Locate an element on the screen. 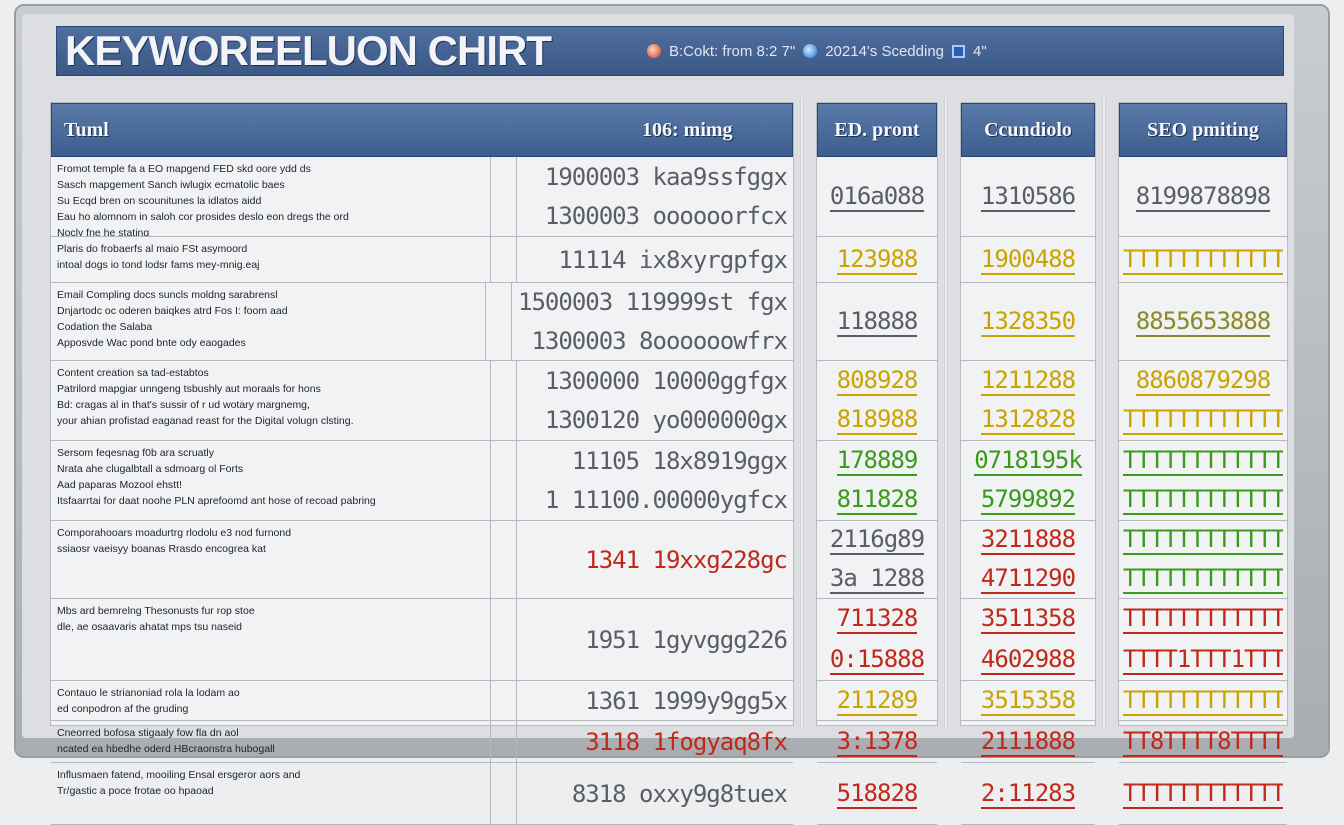 The height and width of the screenshot is (825, 1344). cand-cell: 1310586 is located at coordinates (1028, 197).